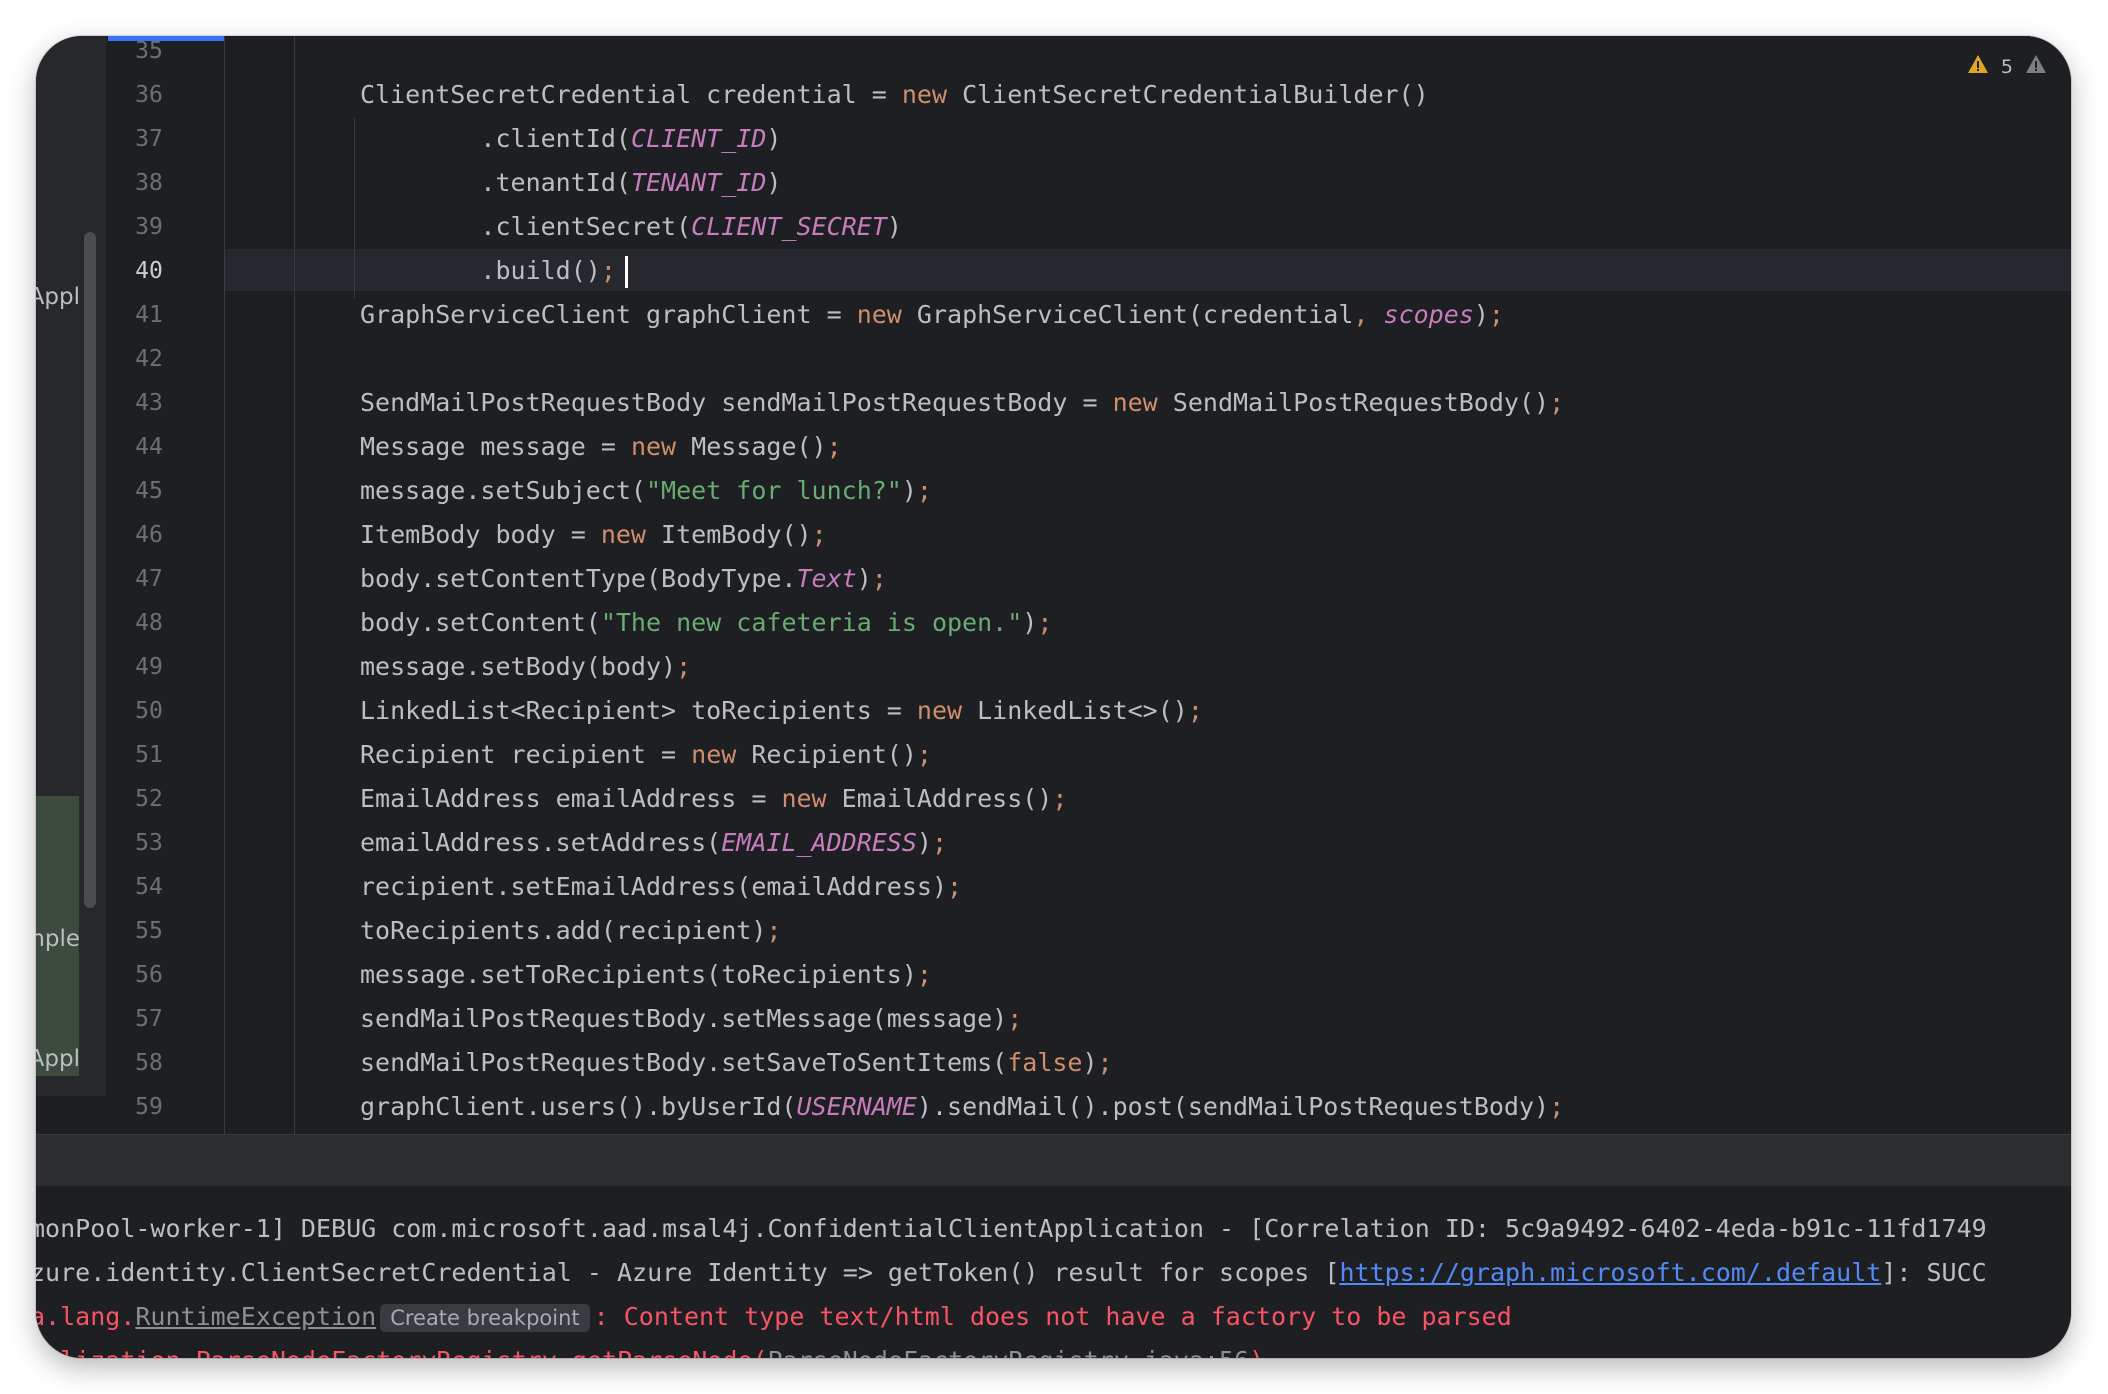 The height and width of the screenshot is (1394, 2108). What do you see at coordinates (728, 534) in the screenshot?
I see `code-token: ItemBody()` at bounding box center [728, 534].